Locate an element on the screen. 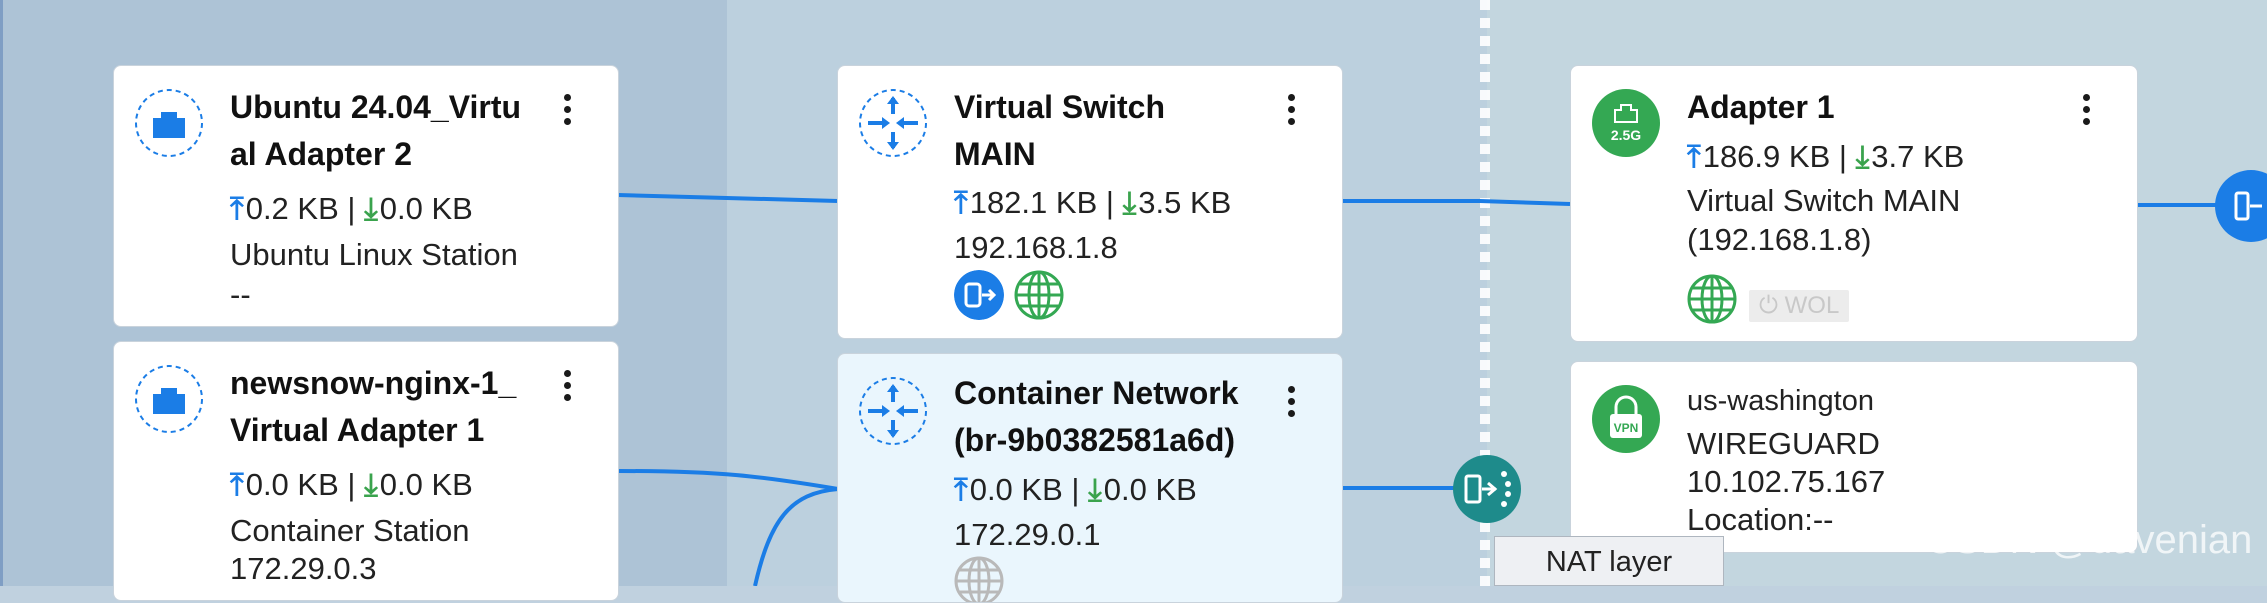  card-title: Adapter 1 is located at coordinates (1761, 107).